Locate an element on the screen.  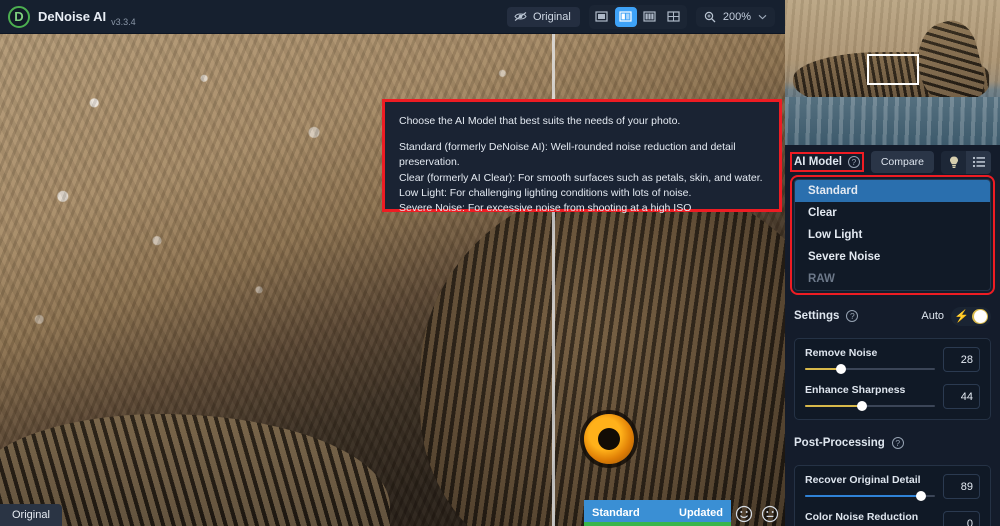
remove-noise-label: Remove Noise is located at coordinates (841, 353).